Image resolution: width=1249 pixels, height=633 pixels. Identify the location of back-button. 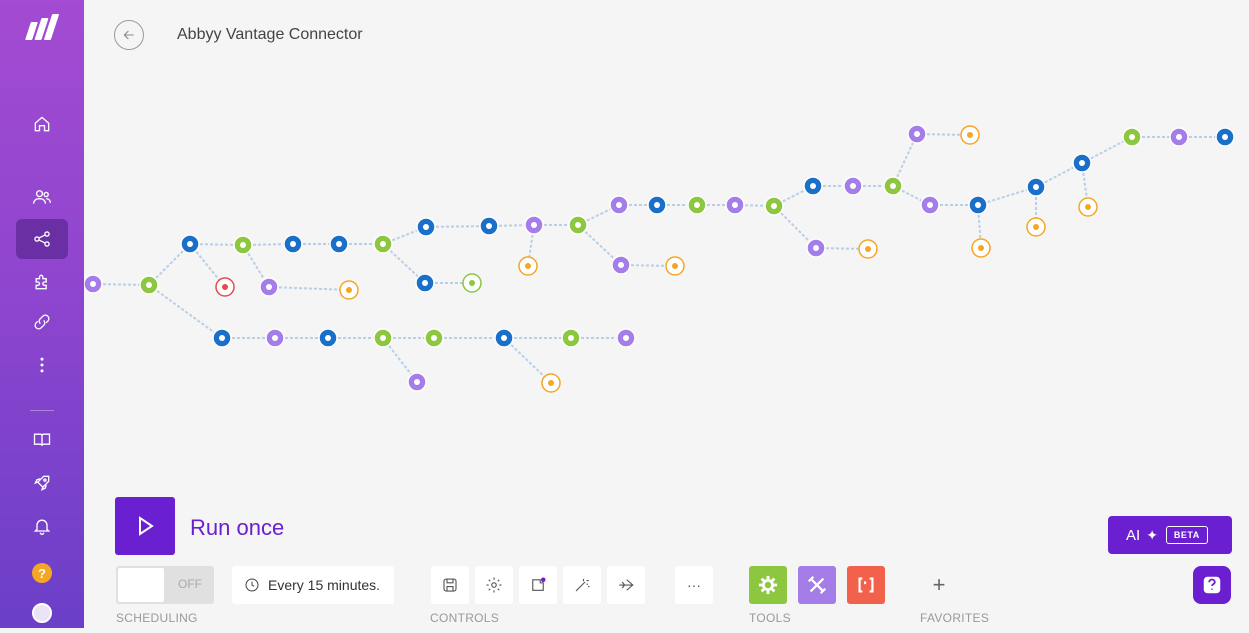
(129, 35).